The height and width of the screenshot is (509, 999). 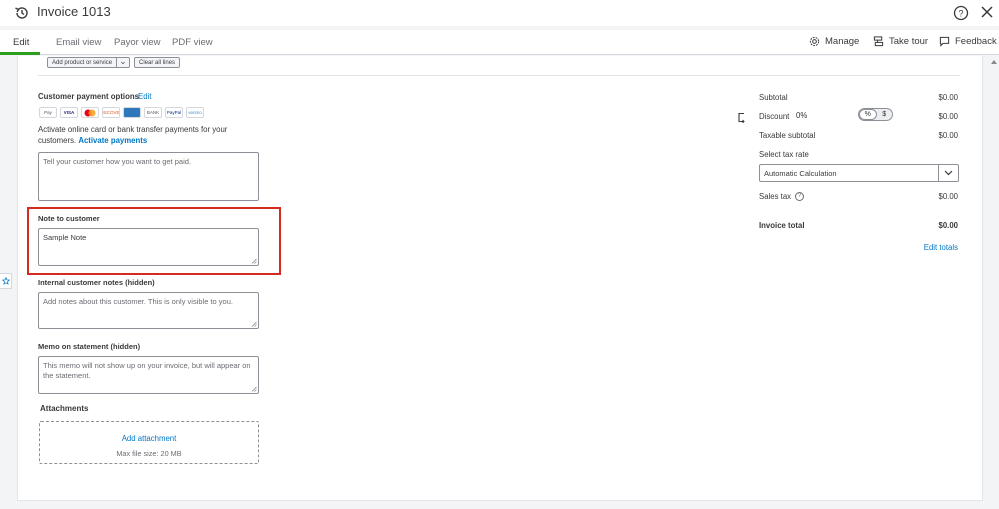 I want to click on sales-tax-row: Sales tax?, so click(x=782, y=197).